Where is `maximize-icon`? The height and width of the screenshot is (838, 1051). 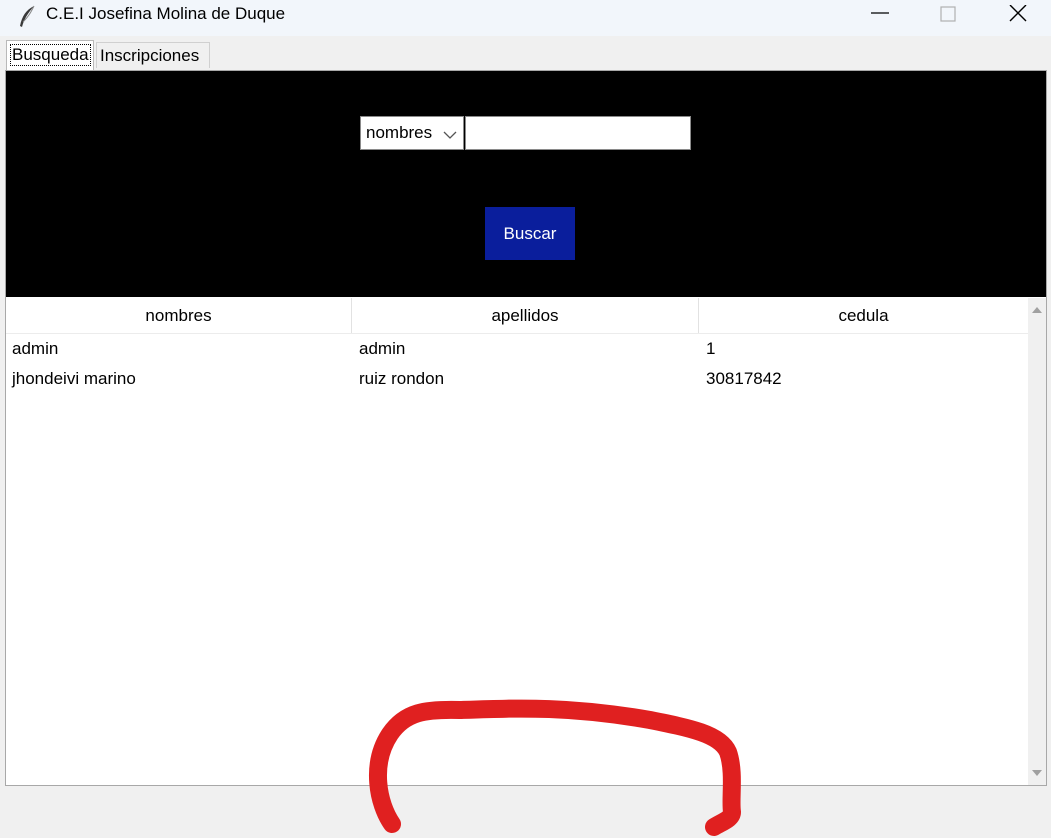
maximize-icon is located at coordinates (948, 14).